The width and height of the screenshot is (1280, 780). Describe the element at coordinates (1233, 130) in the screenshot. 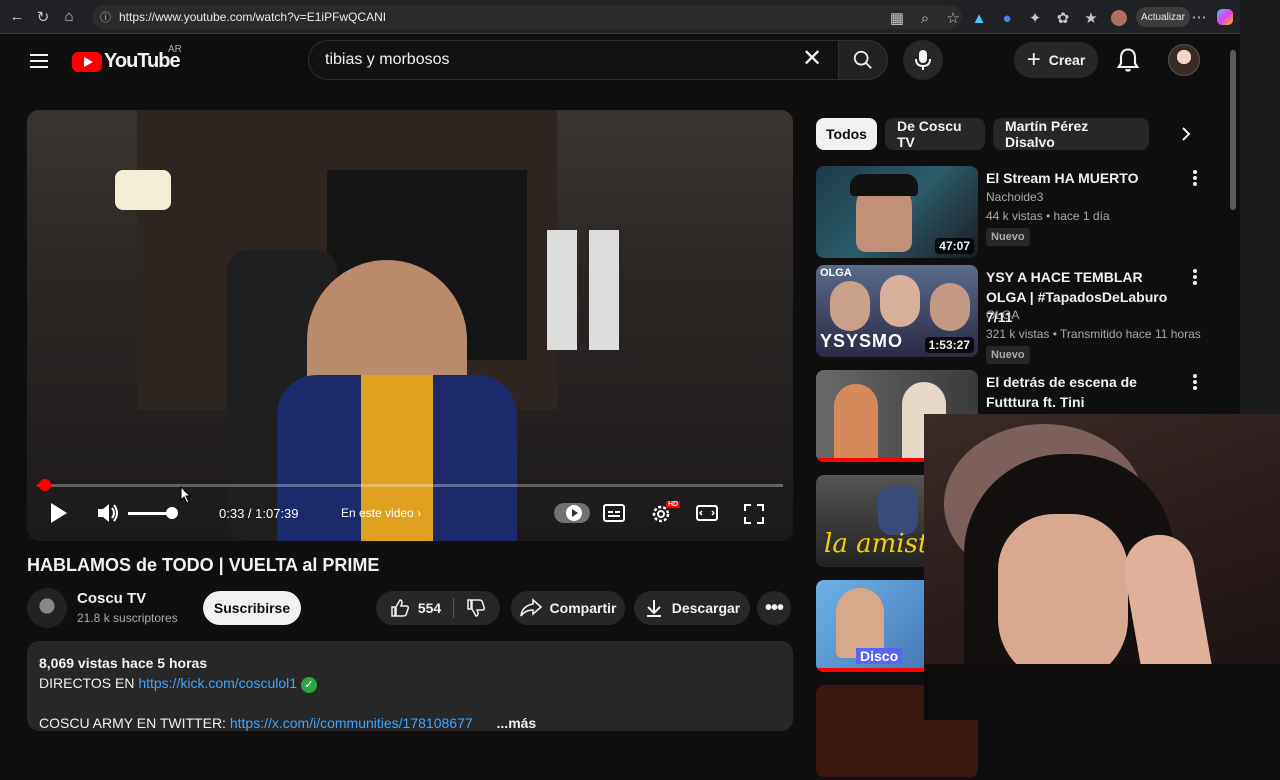

I see `page-scrollbar` at that location.